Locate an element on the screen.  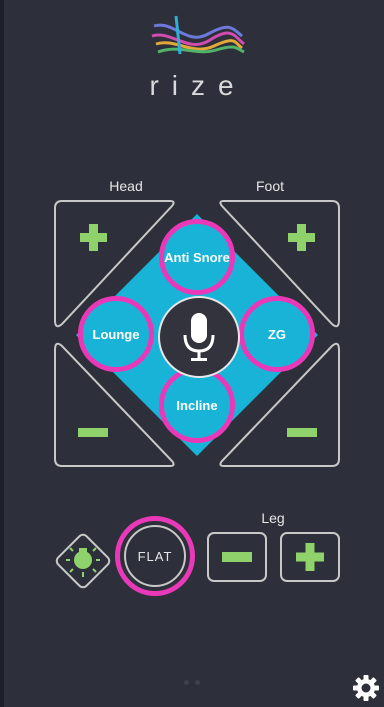
settings-button is located at coordinates (366, 688).